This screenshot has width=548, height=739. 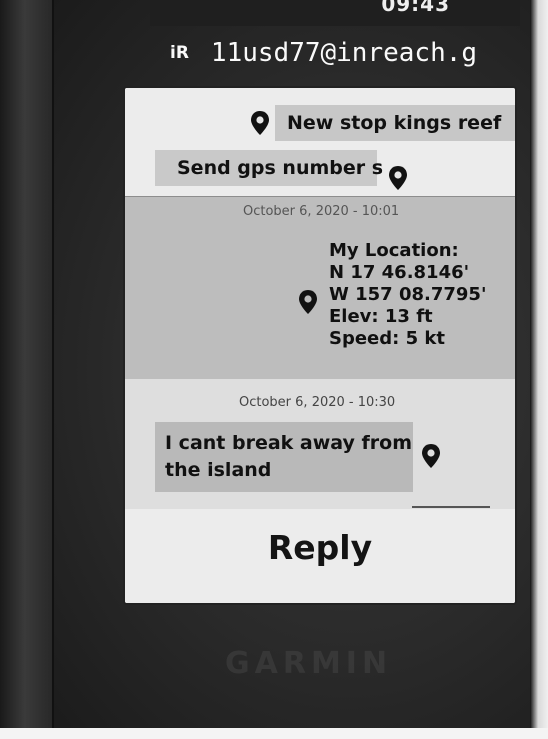 I want to click on conversation-header: iR 11usd77@inreach.g, so click(x=323, y=53).